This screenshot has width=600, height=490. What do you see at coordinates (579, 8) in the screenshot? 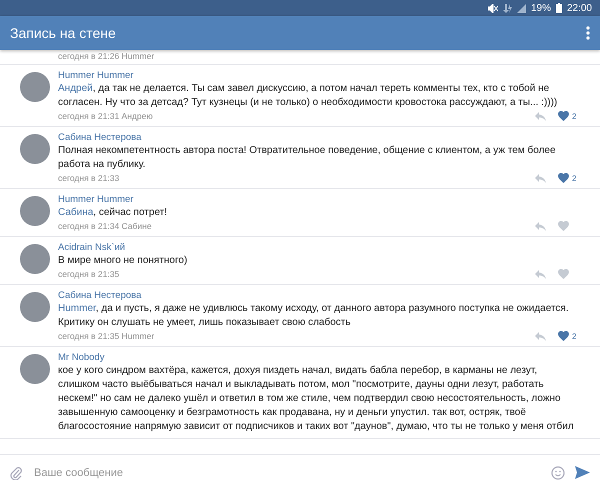
I see `clock: 22:00` at bounding box center [579, 8].